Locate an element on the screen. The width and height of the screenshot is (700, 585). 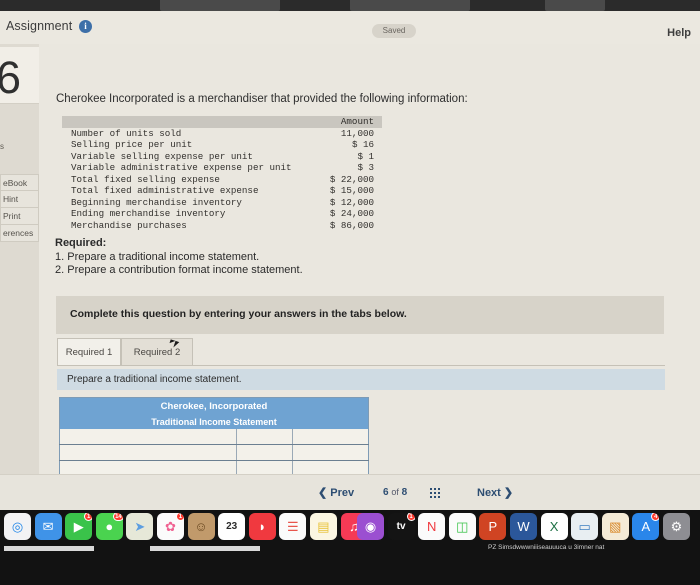
app-store-icon: A is located at coordinates (646, 526).